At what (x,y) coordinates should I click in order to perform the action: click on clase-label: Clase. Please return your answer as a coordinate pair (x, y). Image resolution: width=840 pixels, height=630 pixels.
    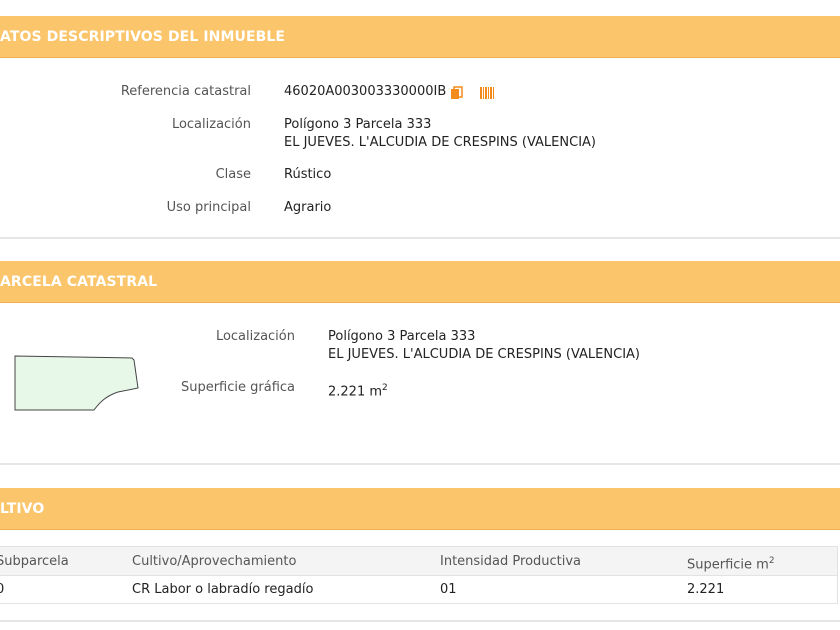
    Looking at the image, I should click on (233, 174).